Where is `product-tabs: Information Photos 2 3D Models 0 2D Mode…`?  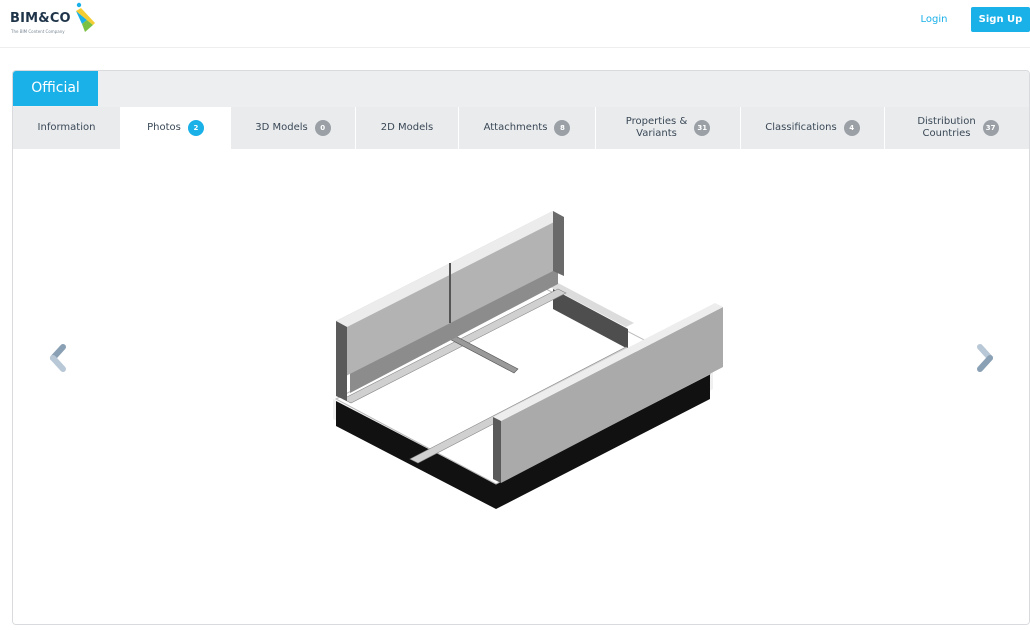
product-tabs: Information Photos 2 3D Models 0 2D Mode… is located at coordinates (521, 128).